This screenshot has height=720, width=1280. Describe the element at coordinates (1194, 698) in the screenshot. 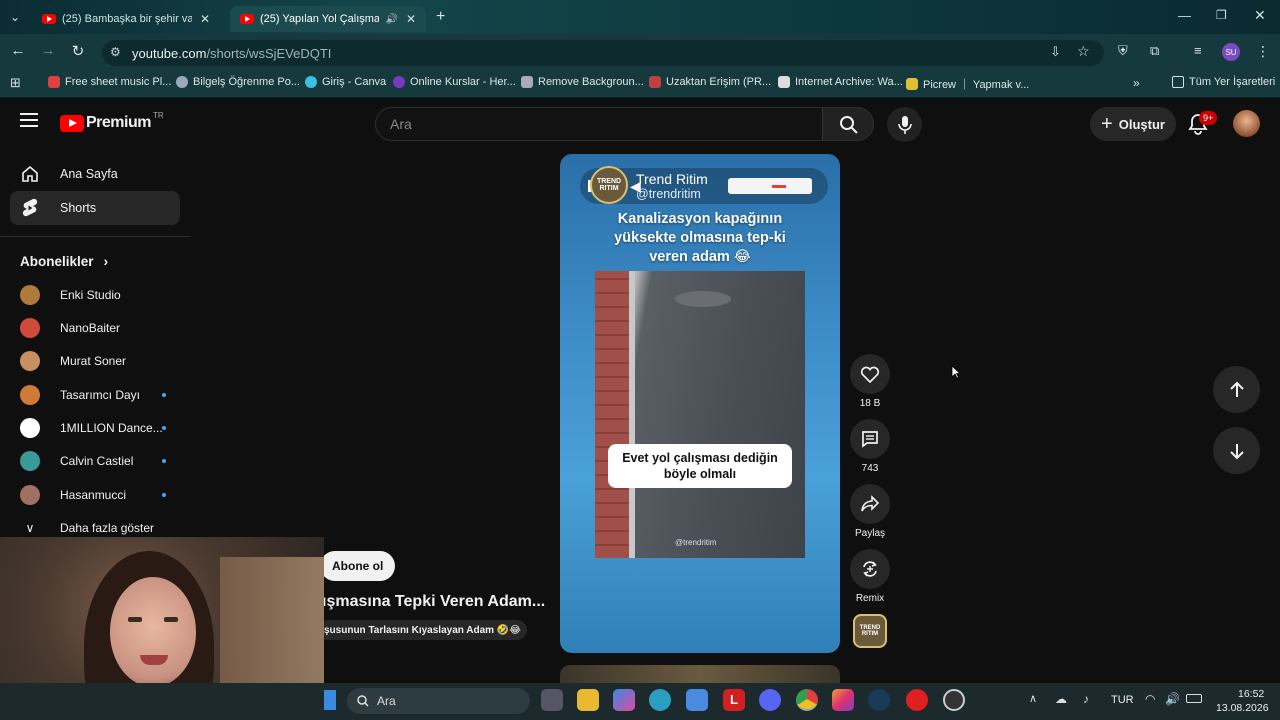

I see `battery-icon` at that location.